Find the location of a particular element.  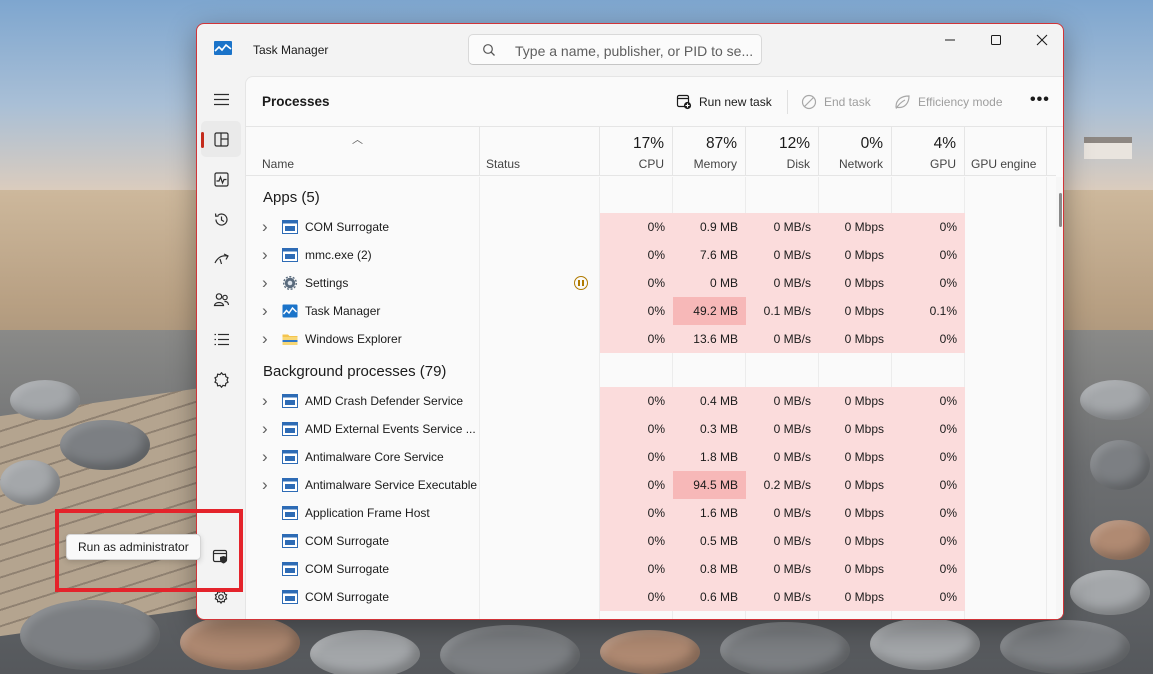

nav-app-history is located at coordinates (221, 219).